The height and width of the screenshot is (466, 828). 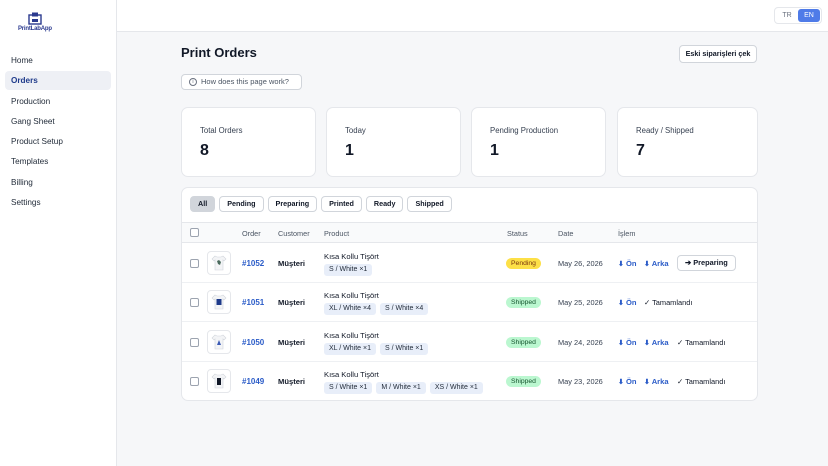 I want to click on sidebar-item-product-setup: Product Setup, so click(x=58, y=141).